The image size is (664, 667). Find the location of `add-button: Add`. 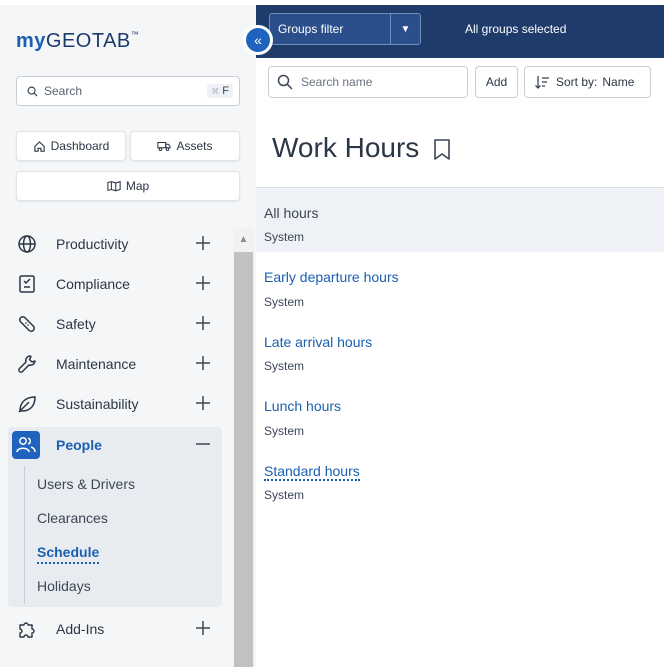

add-button: Add is located at coordinates (496, 82).